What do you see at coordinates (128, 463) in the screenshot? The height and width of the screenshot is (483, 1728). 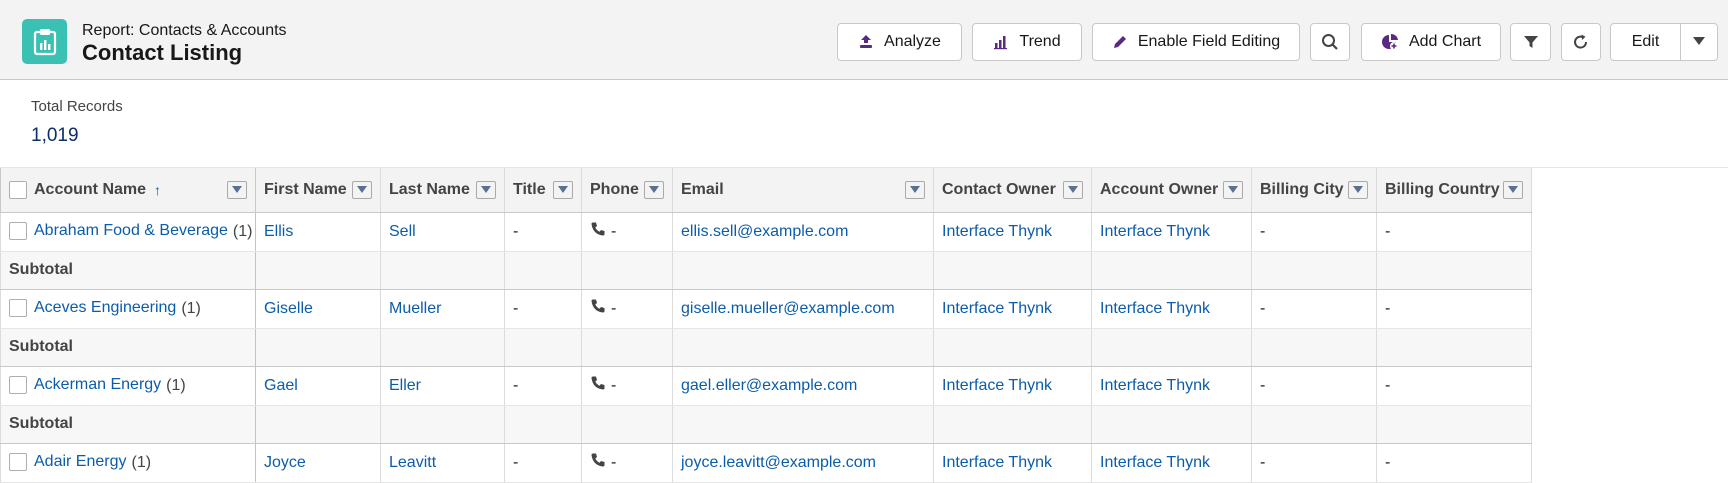 I see `account-name-cell: Adair Energy (1)` at bounding box center [128, 463].